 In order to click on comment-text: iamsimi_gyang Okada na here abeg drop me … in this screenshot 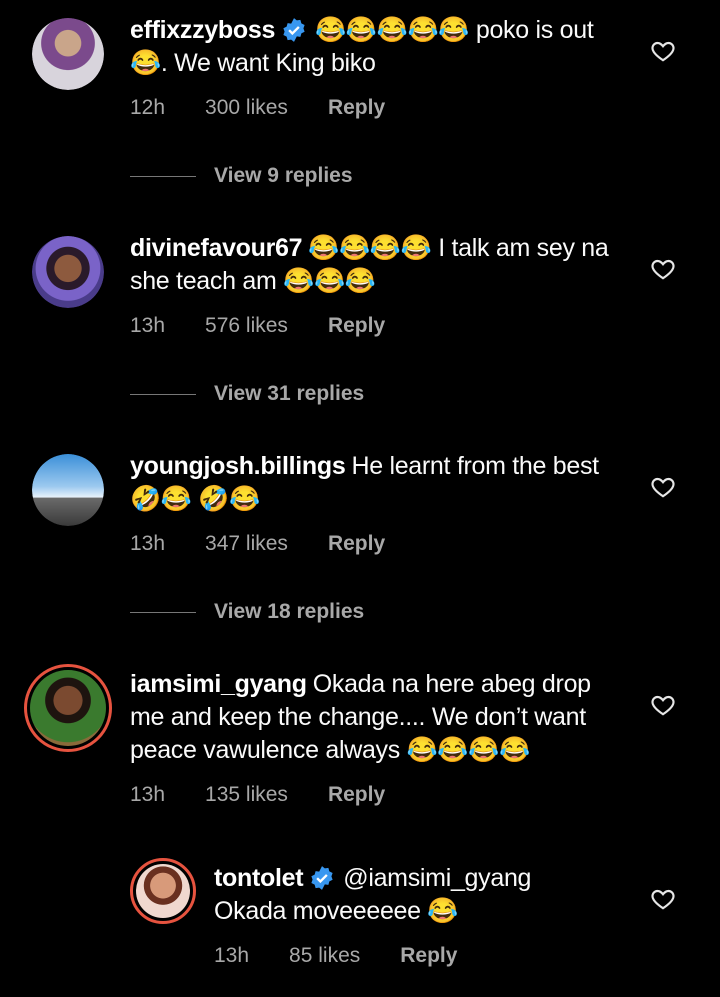, I will do `click(365, 717)`.